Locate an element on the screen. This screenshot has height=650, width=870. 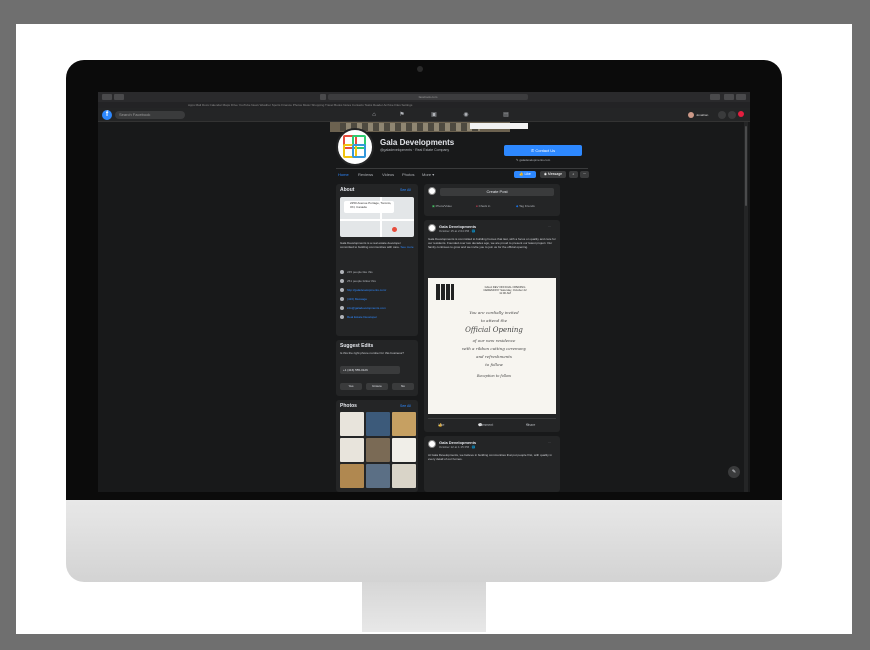
category-label: Real Estate Developer is located at coordinates (362, 317).